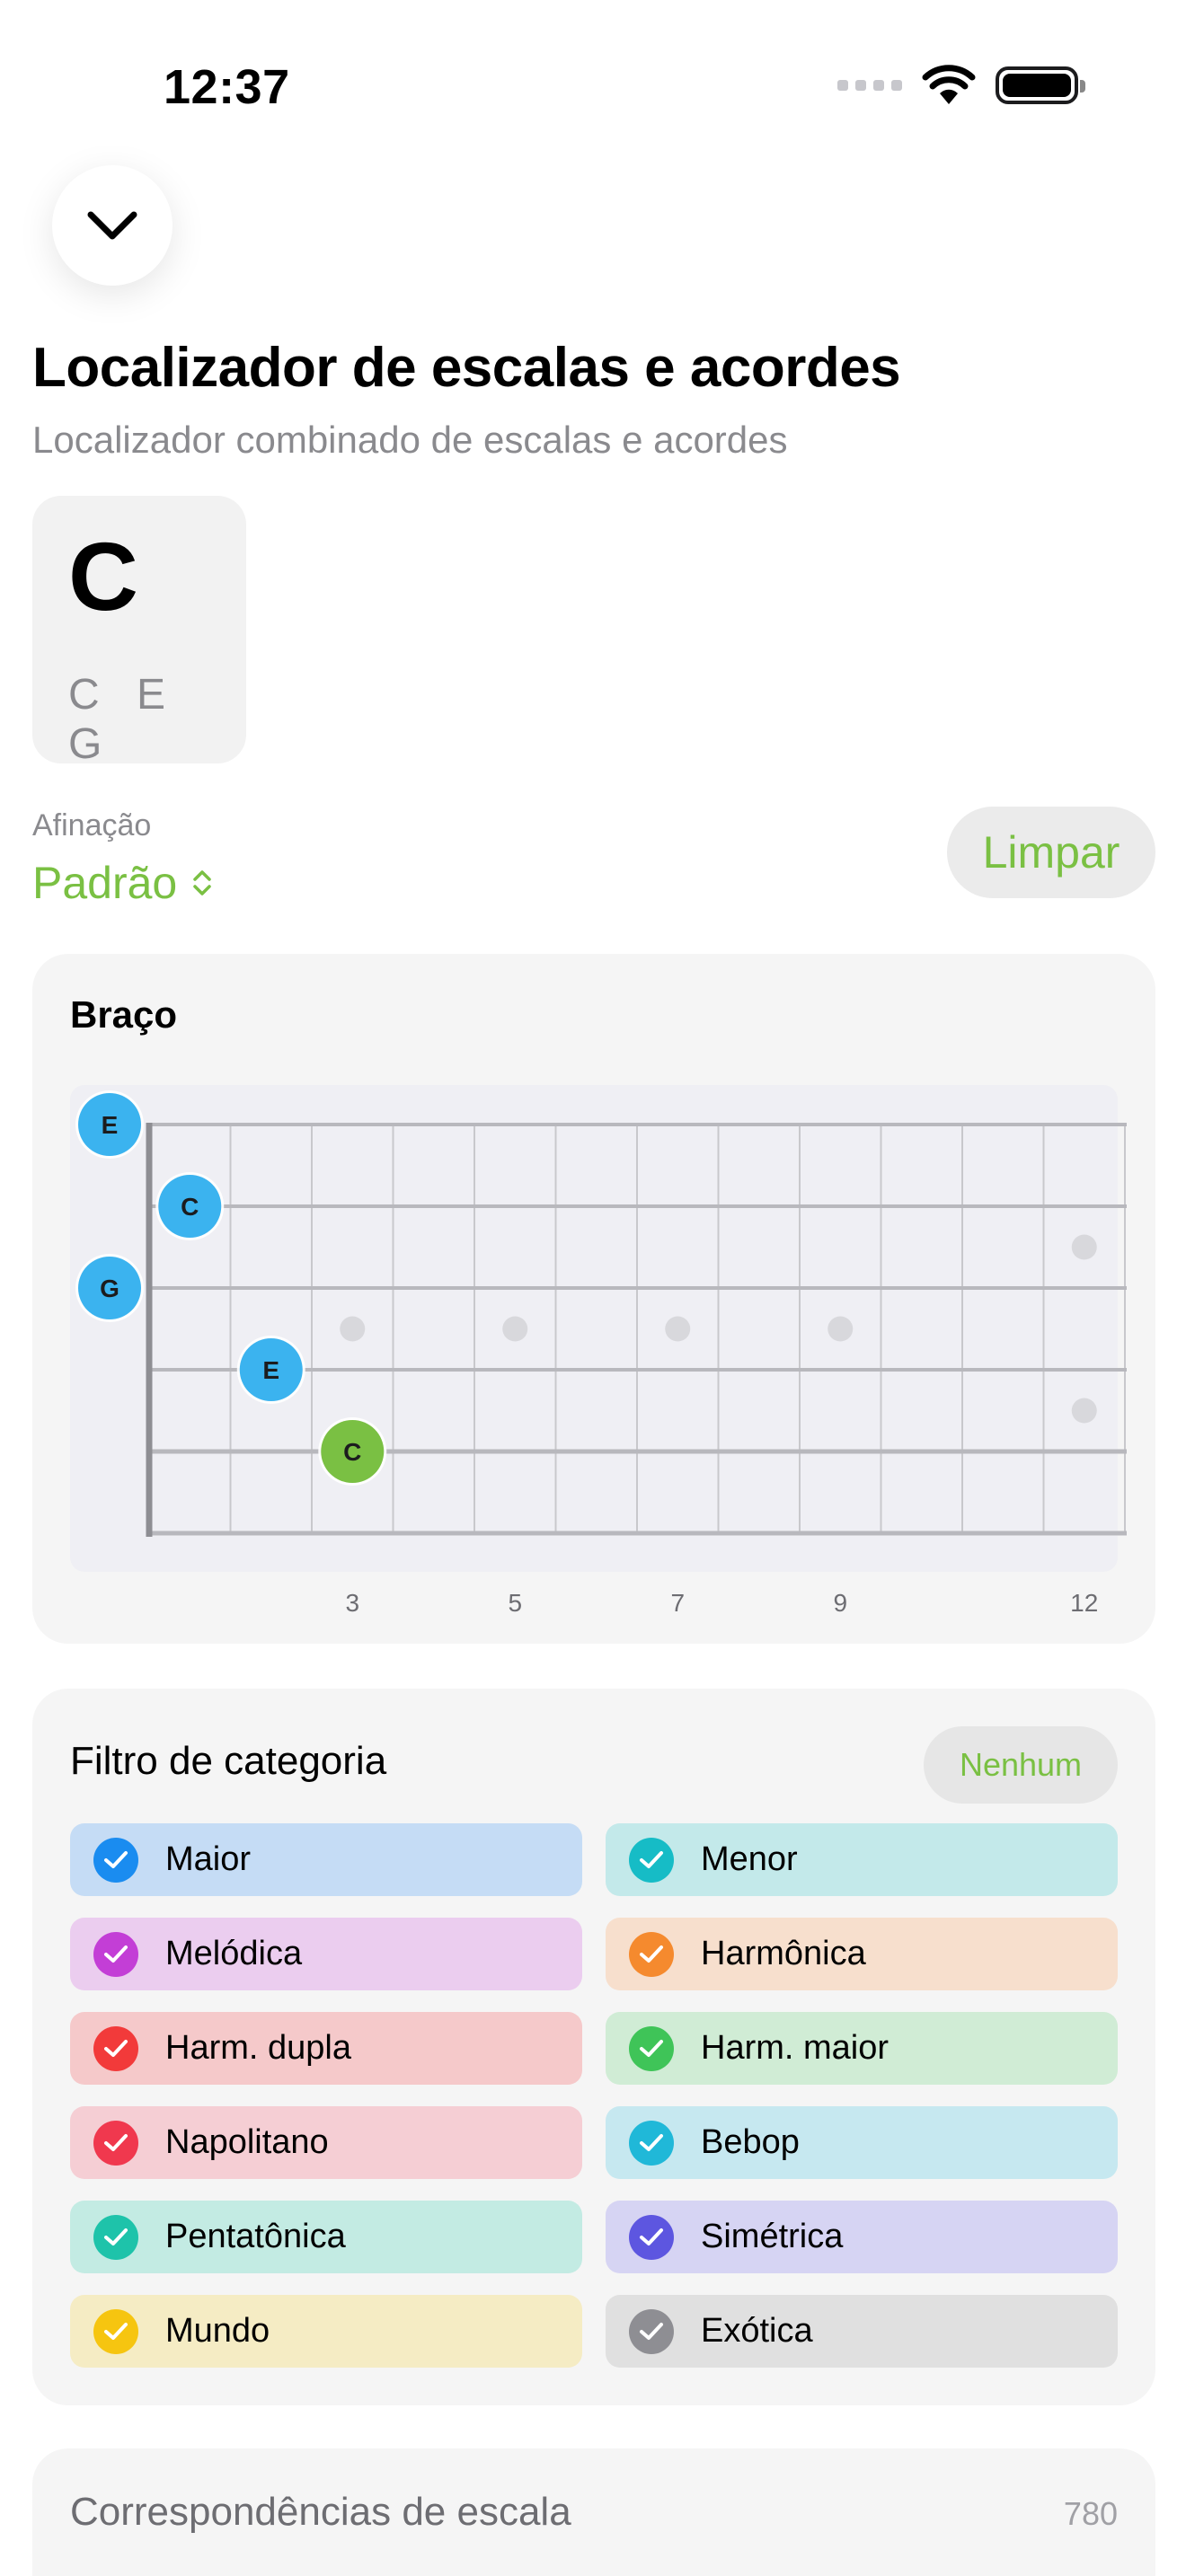 The height and width of the screenshot is (2576, 1186). What do you see at coordinates (255, 2236) in the screenshot?
I see `category-chip-label: Pentatônica` at bounding box center [255, 2236].